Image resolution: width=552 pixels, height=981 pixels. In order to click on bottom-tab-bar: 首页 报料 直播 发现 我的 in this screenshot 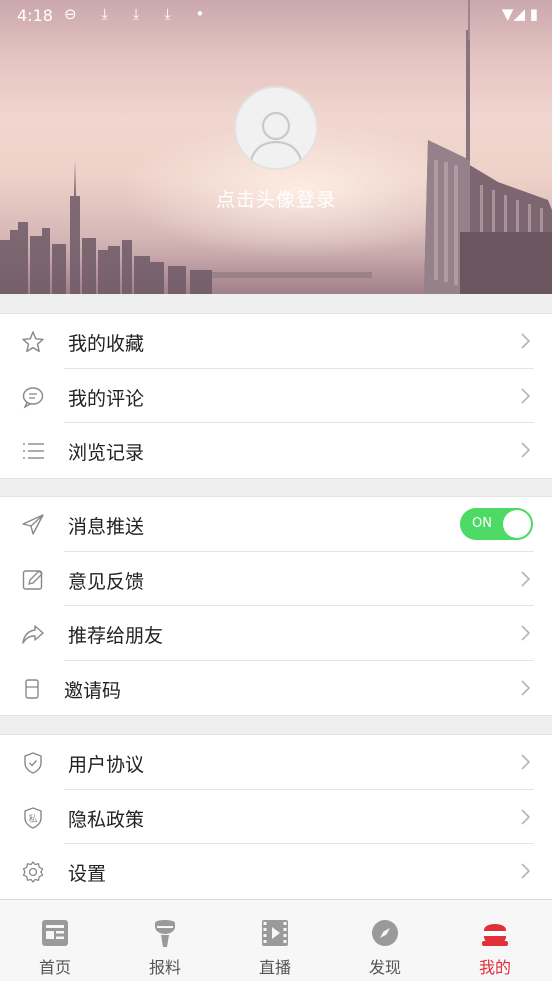, I will do `click(276, 940)`.